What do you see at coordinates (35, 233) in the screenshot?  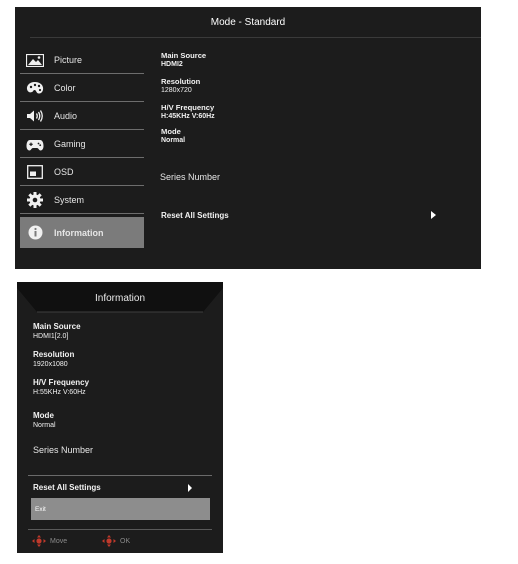 I see `info-icon` at bounding box center [35, 233].